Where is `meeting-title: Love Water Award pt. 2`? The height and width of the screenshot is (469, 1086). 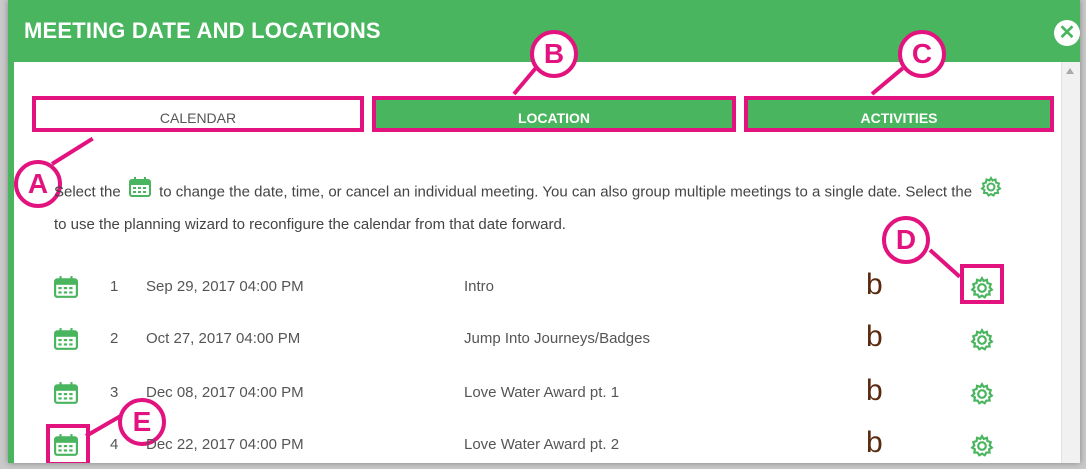 meeting-title: Love Water Award pt. 2 is located at coordinates (542, 444).